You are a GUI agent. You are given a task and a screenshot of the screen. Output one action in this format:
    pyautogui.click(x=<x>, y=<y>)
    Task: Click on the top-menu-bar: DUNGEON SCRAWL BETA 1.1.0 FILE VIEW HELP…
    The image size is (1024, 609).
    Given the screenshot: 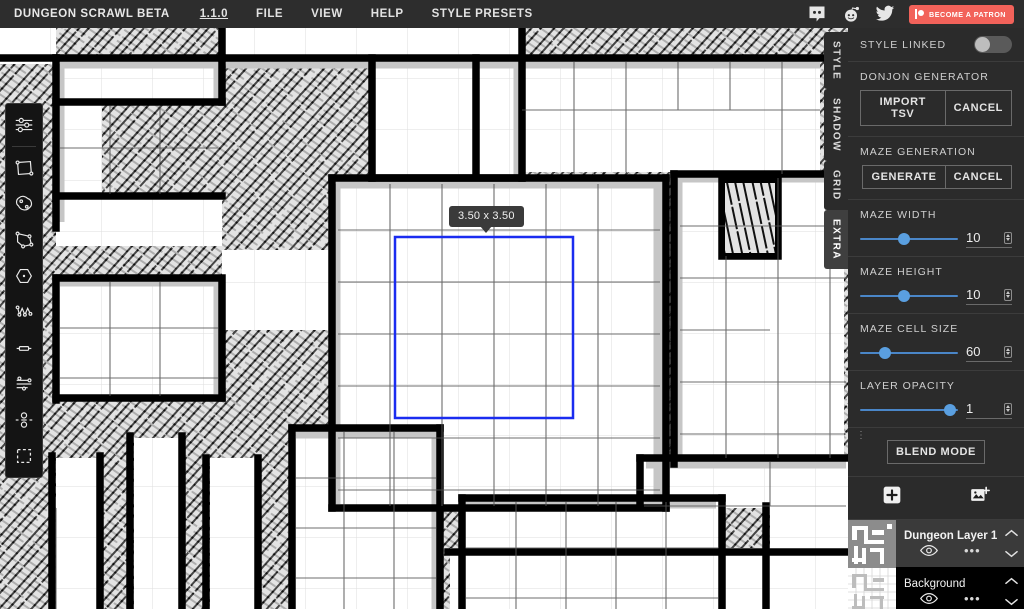 What is the action you would take?
    pyautogui.click(x=512, y=14)
    